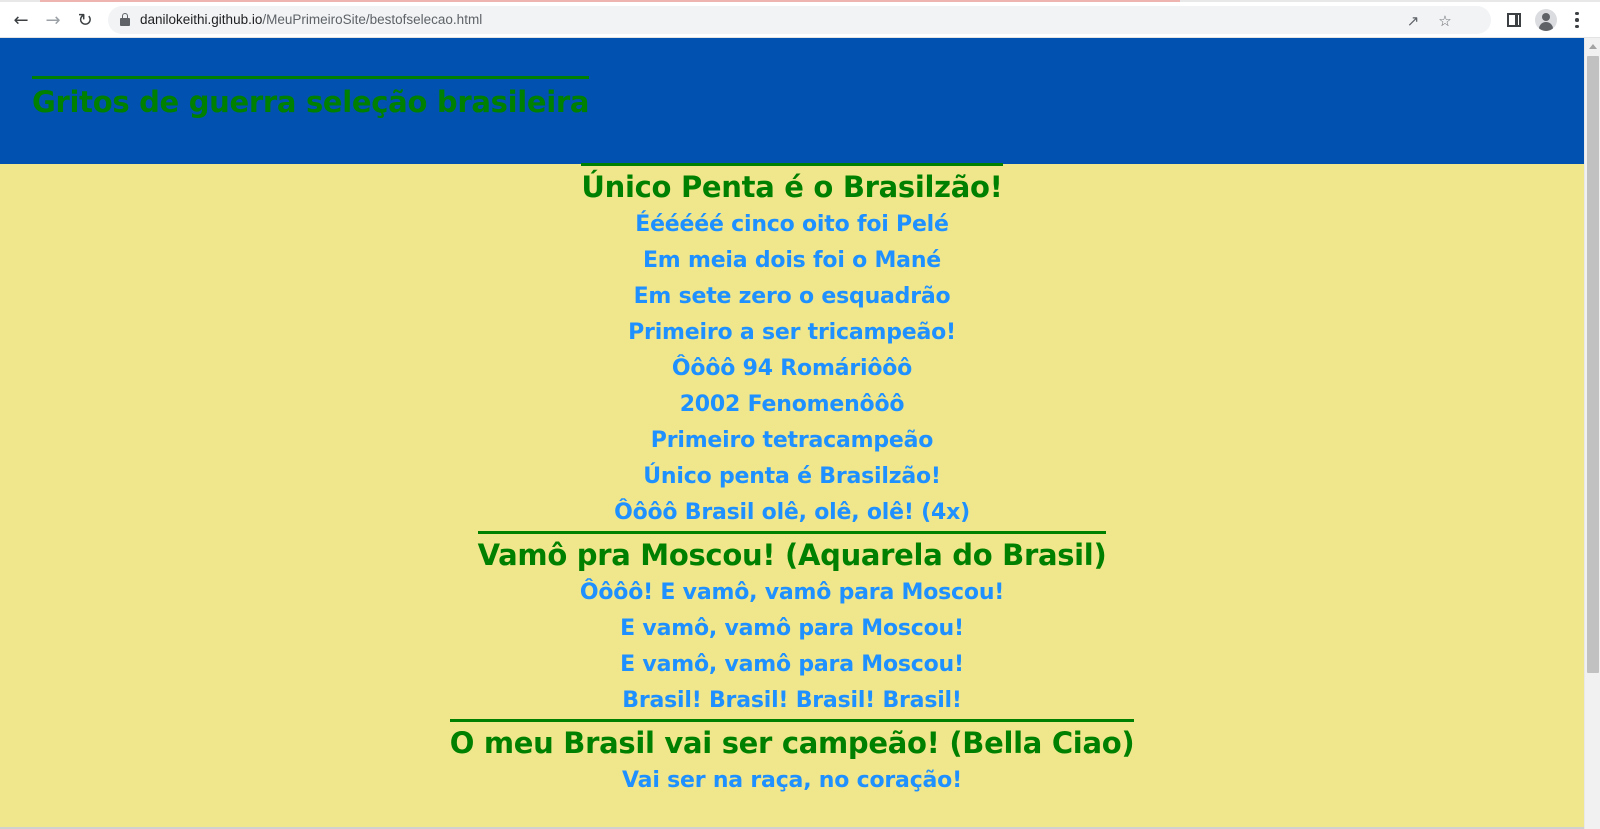  Describe the element at coordinates (1546, 20) in the screenshot. I see `profile-icon` at that location.